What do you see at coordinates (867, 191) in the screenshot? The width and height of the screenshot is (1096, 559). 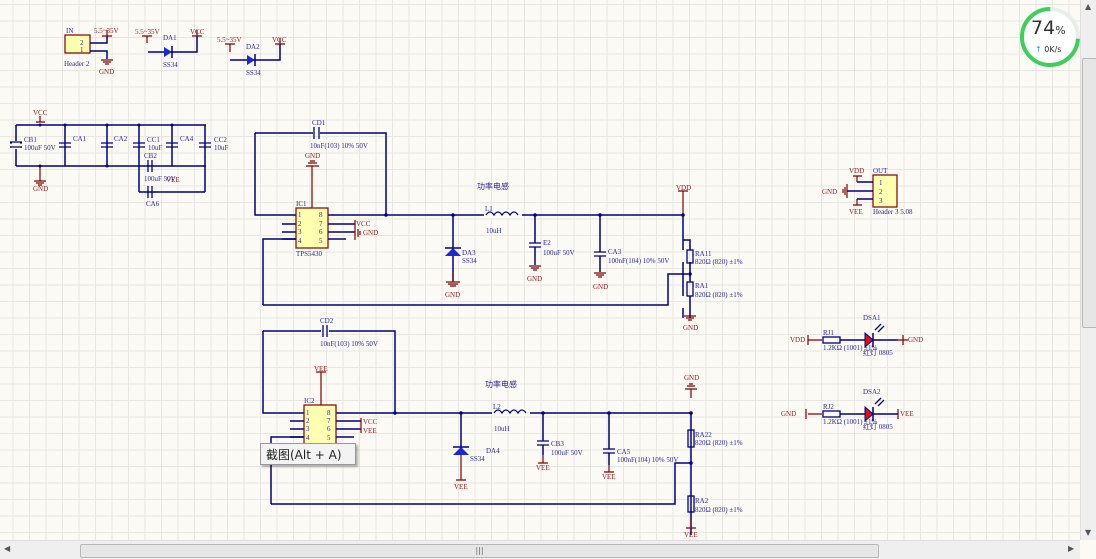 I see `header-out: VDD OUT GND VEE Header 3 5.08 1 2 3` at bounding box center [867, 191].